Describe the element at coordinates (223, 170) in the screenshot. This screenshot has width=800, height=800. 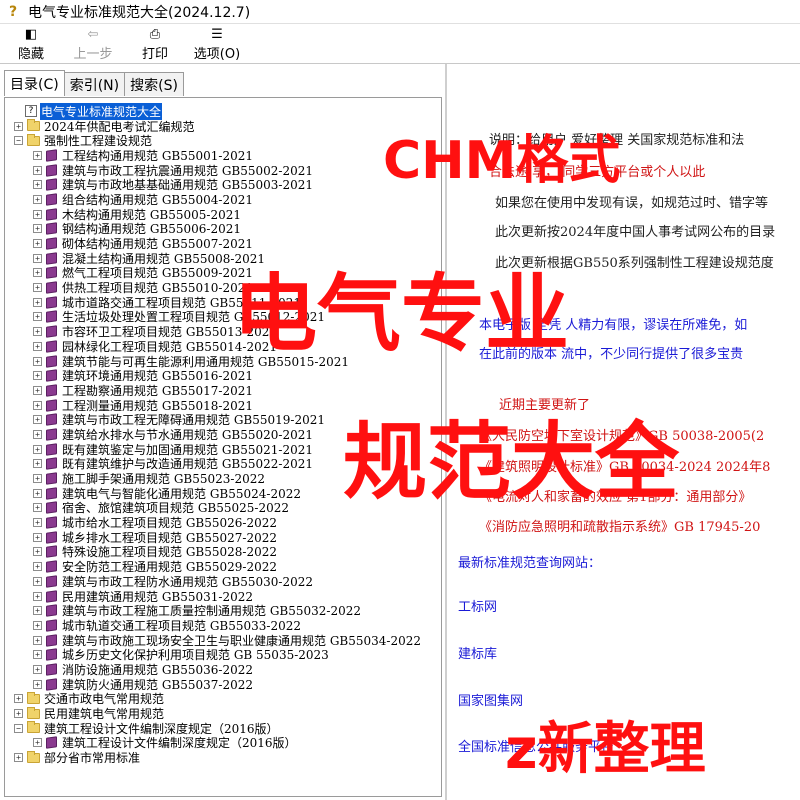
I see `tree-book-item: + 建筑与市政工程抗震通用规范 GB55002-2021` at that location.